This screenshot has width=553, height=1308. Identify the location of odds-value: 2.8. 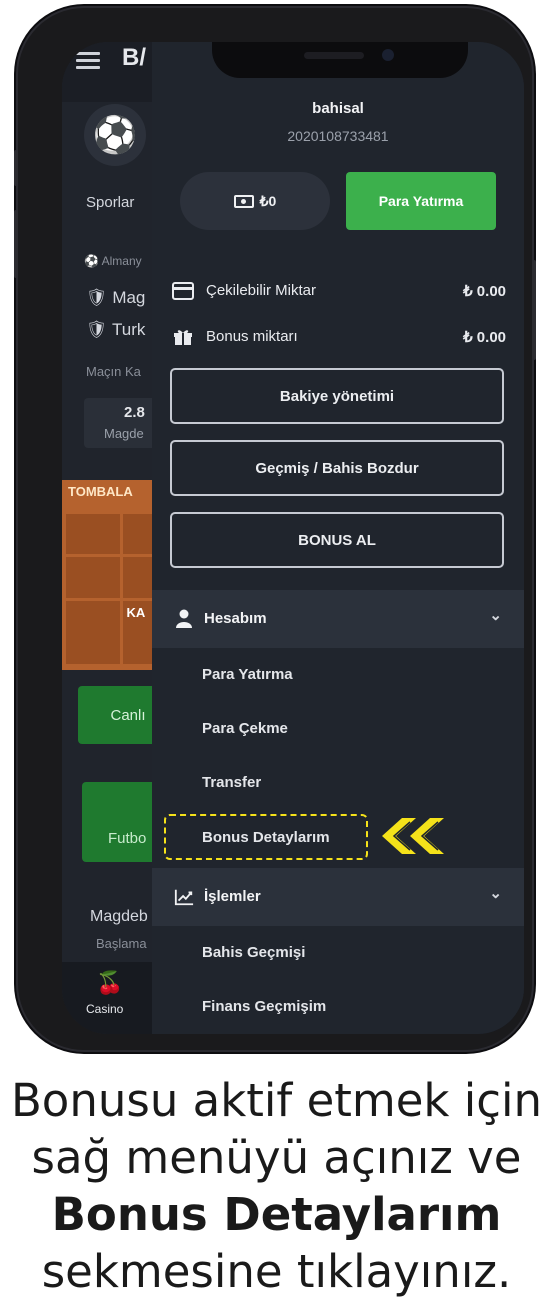
(134, 412).